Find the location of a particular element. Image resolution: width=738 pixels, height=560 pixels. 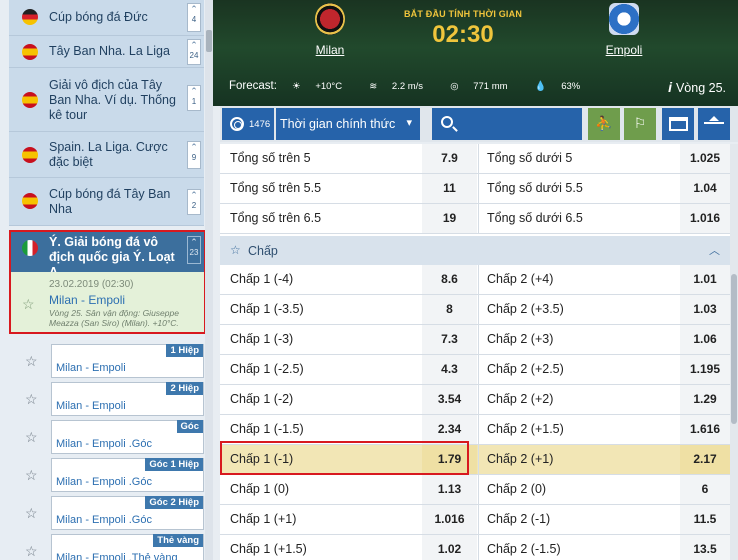

odds-value: 1.13 is located at coordinates (449, 489).